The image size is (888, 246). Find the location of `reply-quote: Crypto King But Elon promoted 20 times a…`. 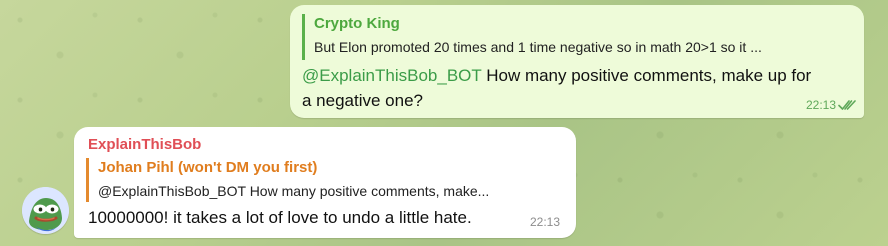

reply-quote: Crypto King But Elon promoted 20 times a… is located at coordinates (576, 37).